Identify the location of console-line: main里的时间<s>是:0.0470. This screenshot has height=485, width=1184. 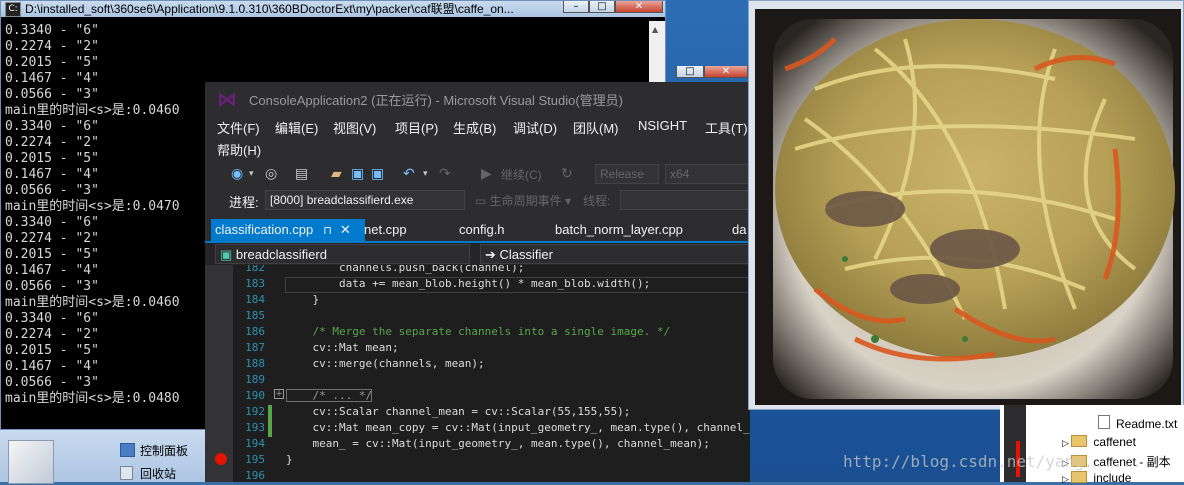
(92, 206).